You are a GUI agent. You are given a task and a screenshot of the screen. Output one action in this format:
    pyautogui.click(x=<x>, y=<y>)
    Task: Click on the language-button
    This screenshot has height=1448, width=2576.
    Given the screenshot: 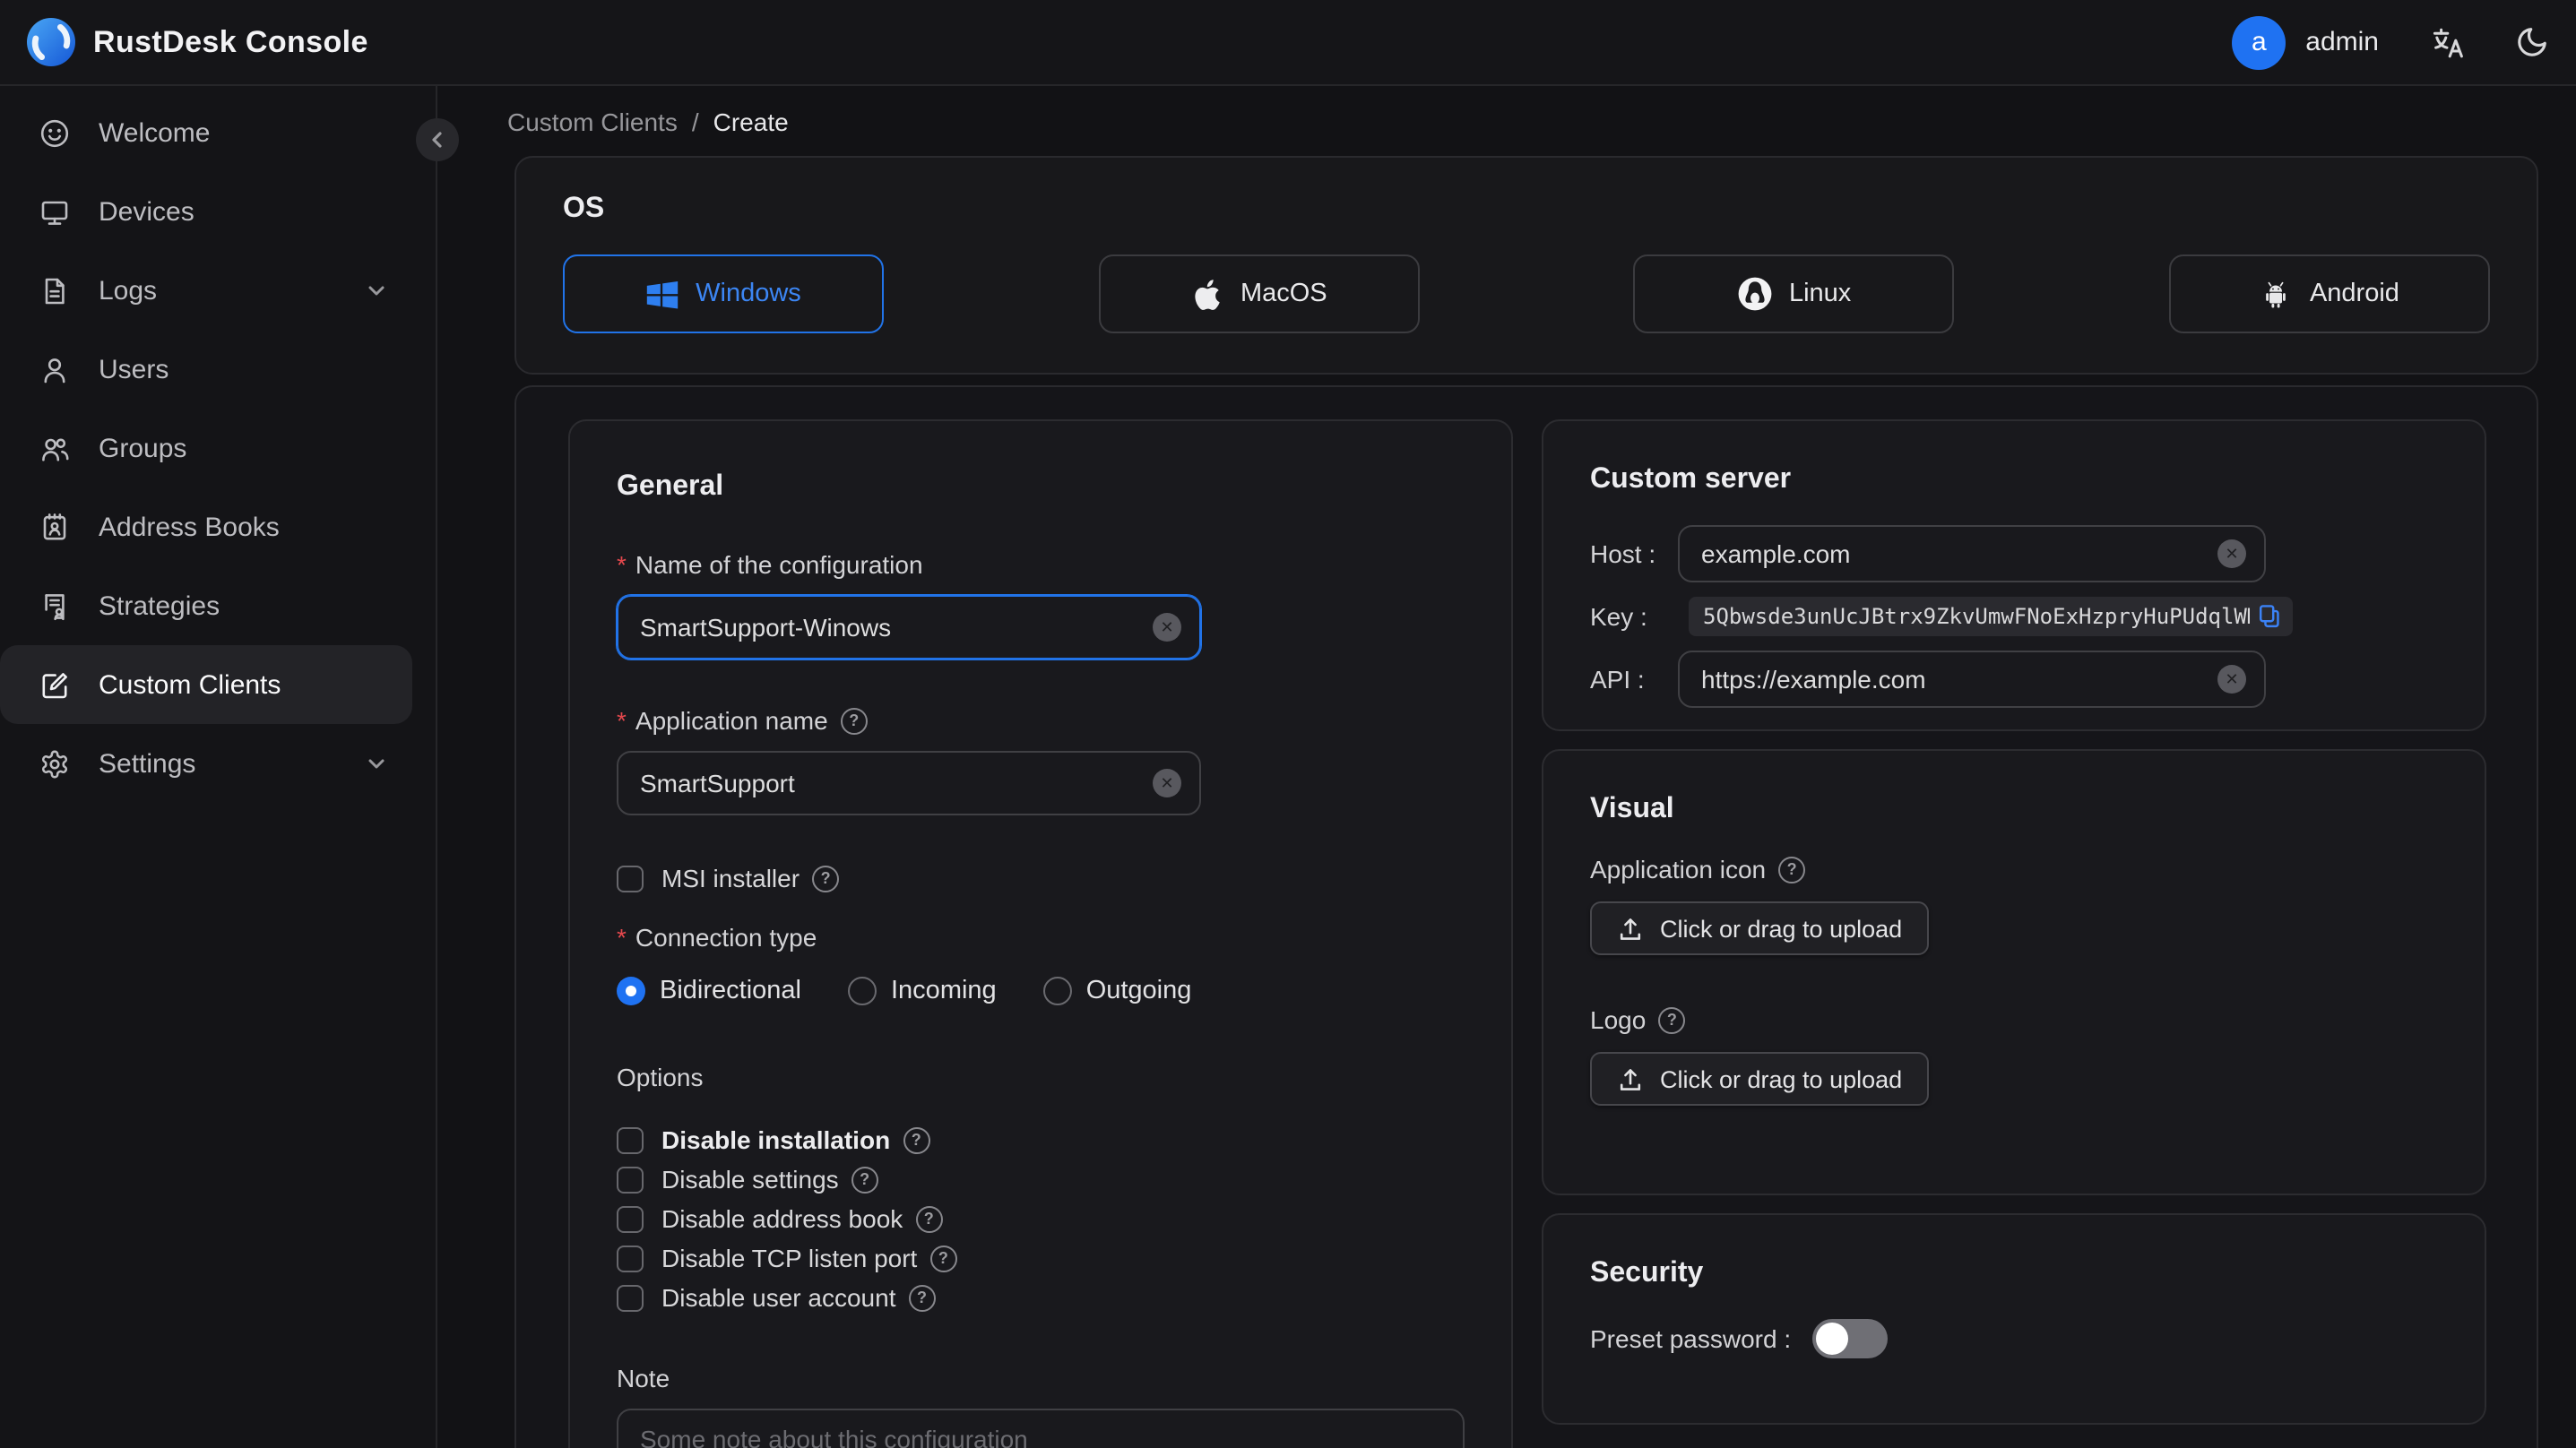 What is the action you would take?
    pyautogui.click(x=2447, y=42)
    